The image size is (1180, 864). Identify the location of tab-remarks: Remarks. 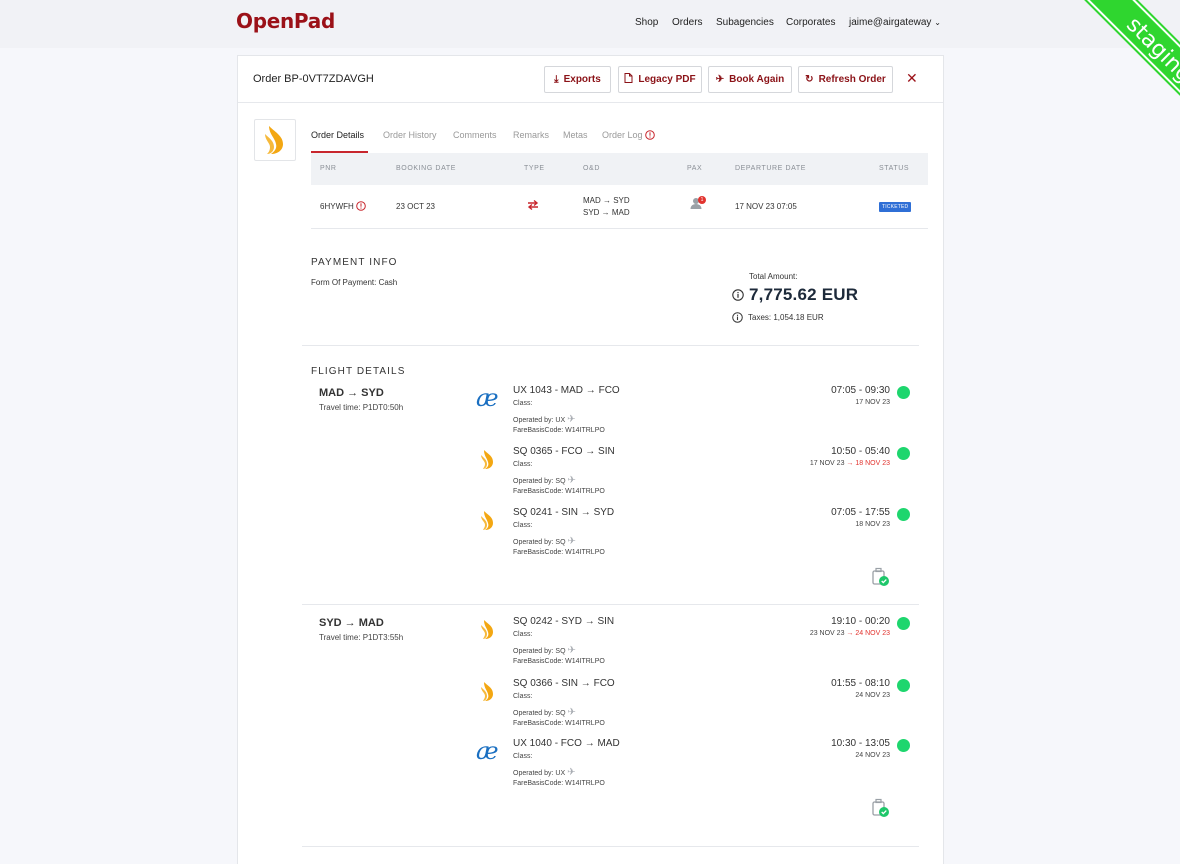
(531, 135).